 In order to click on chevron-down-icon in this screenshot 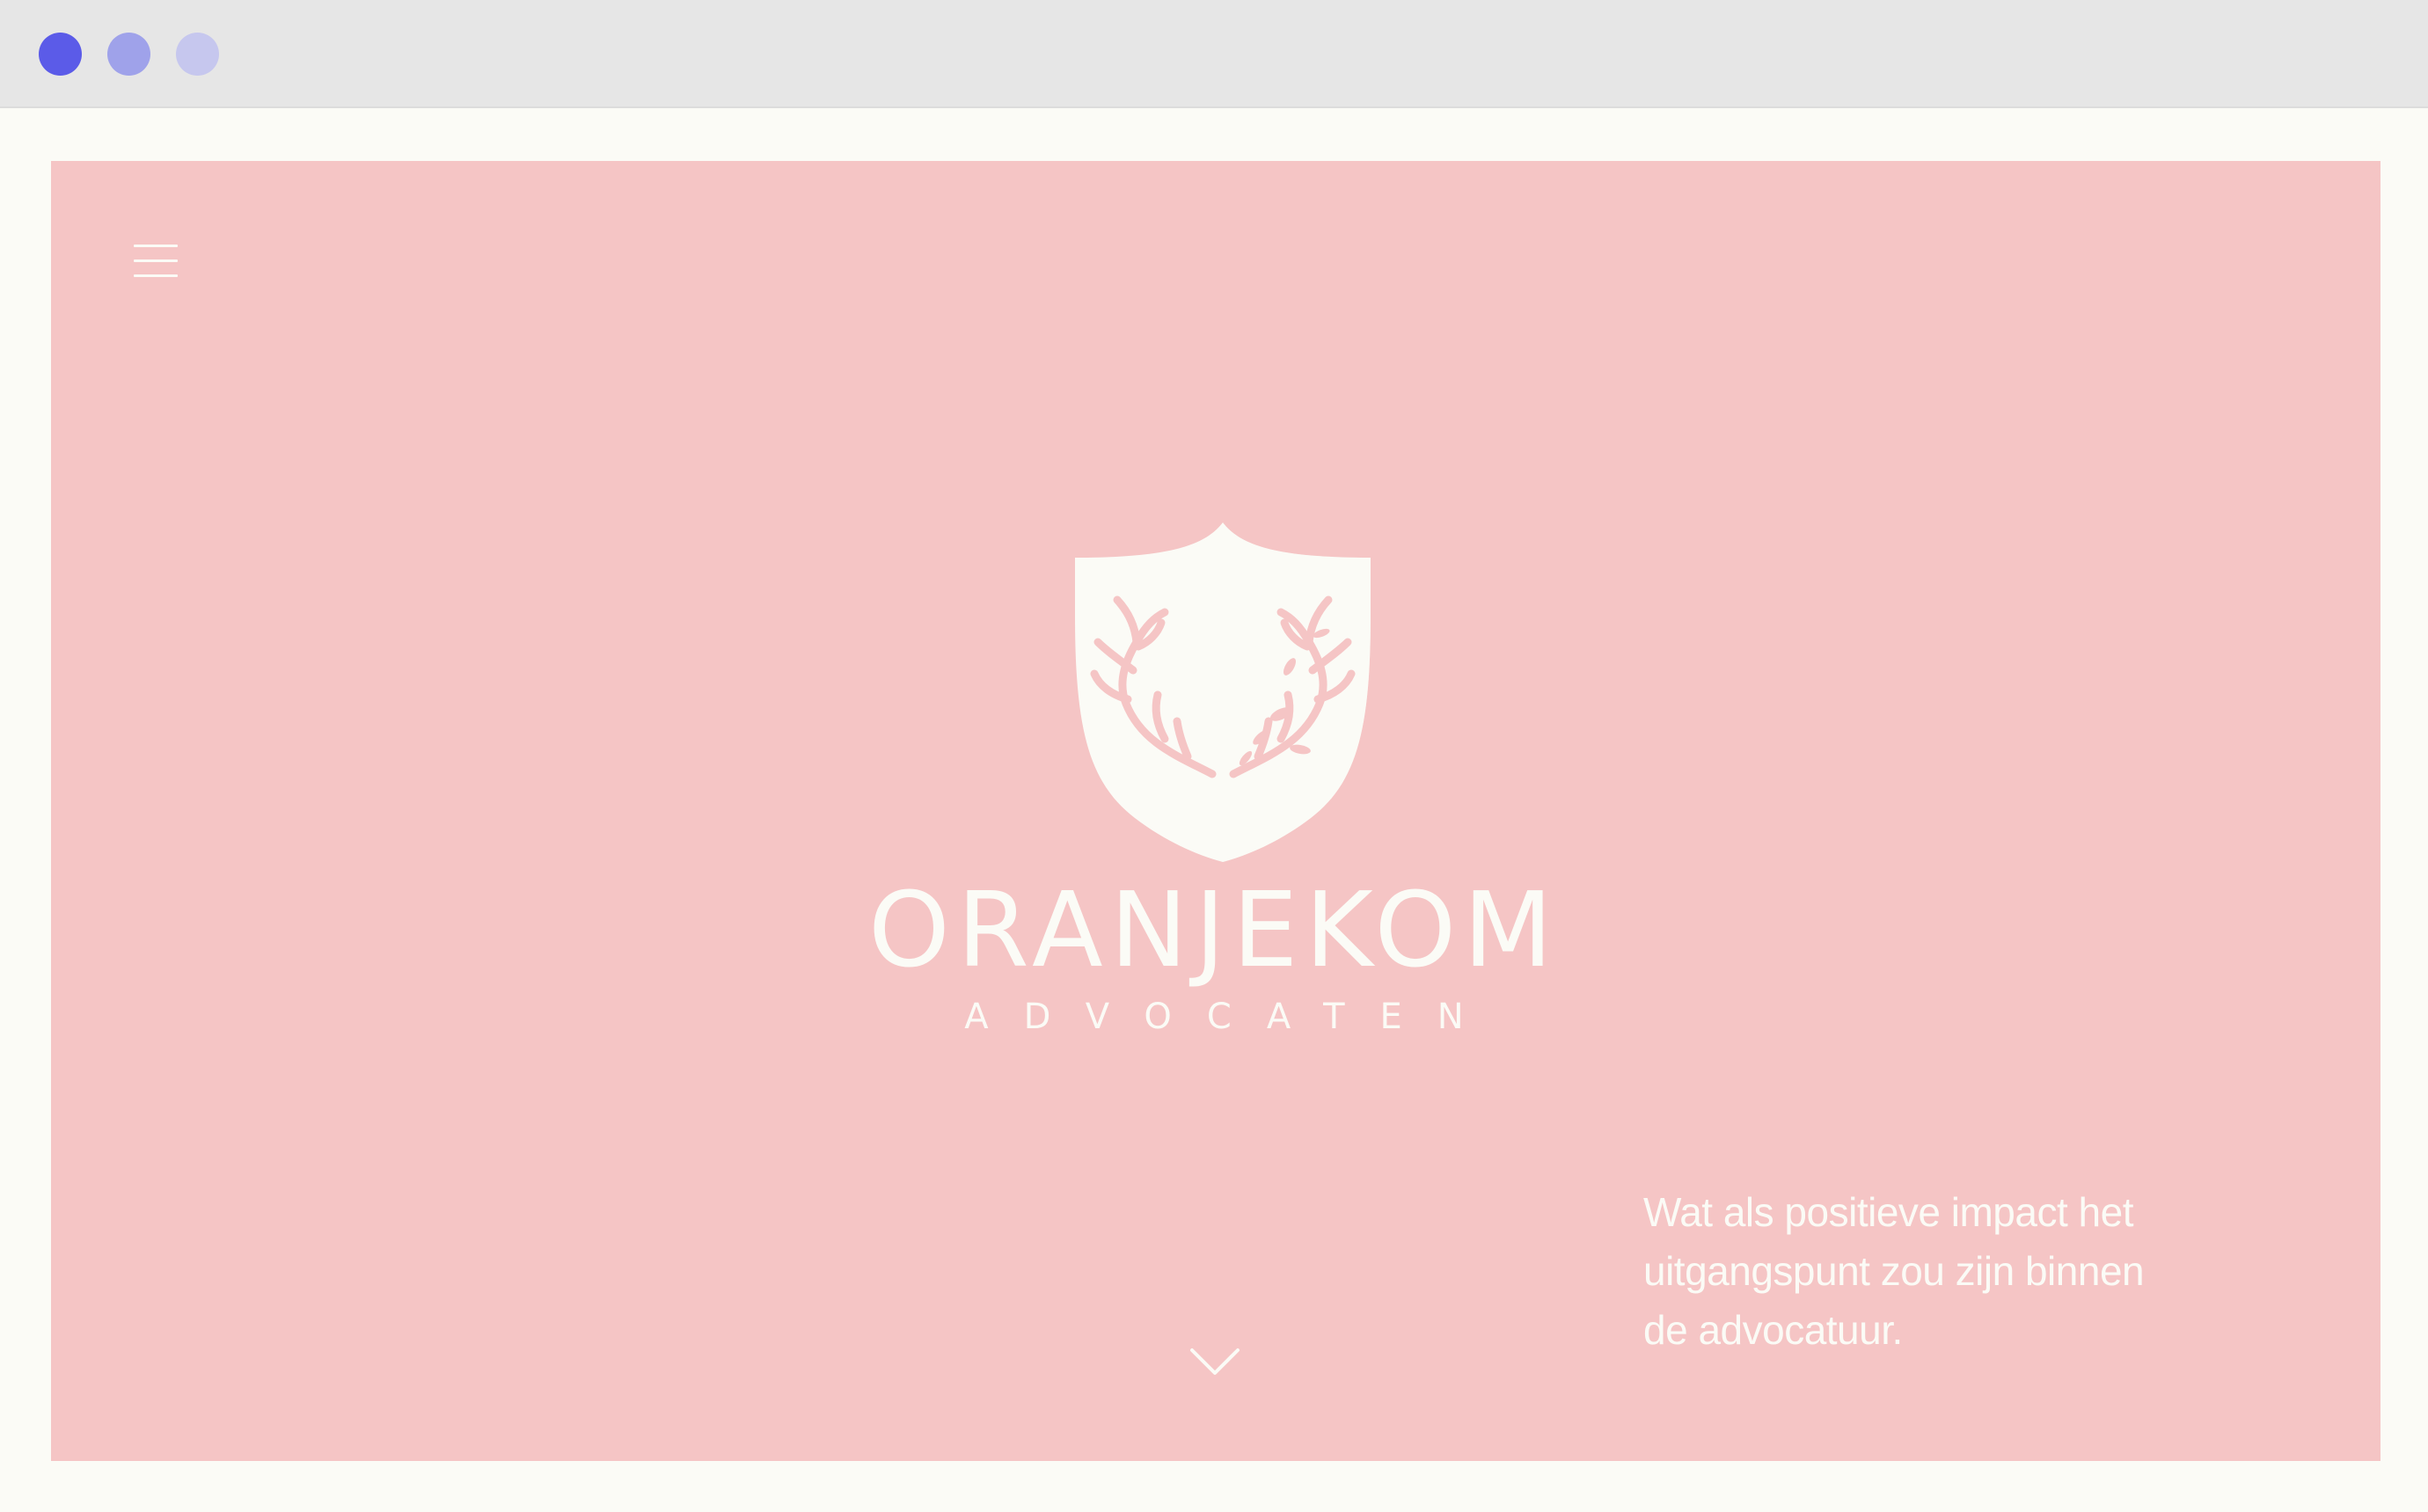, I will do `click(1215, 1361)`.